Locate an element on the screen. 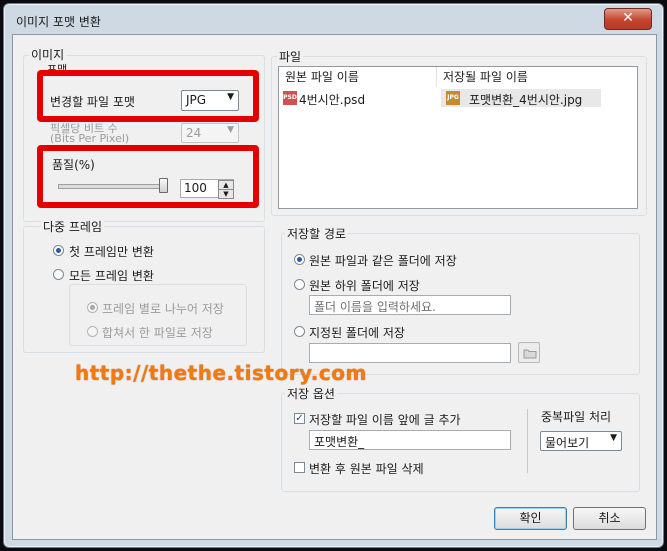 This screenshot has width=667, height=551. all-frames-label: 모든 프레임 변환 is located at coordinates (111, 275).